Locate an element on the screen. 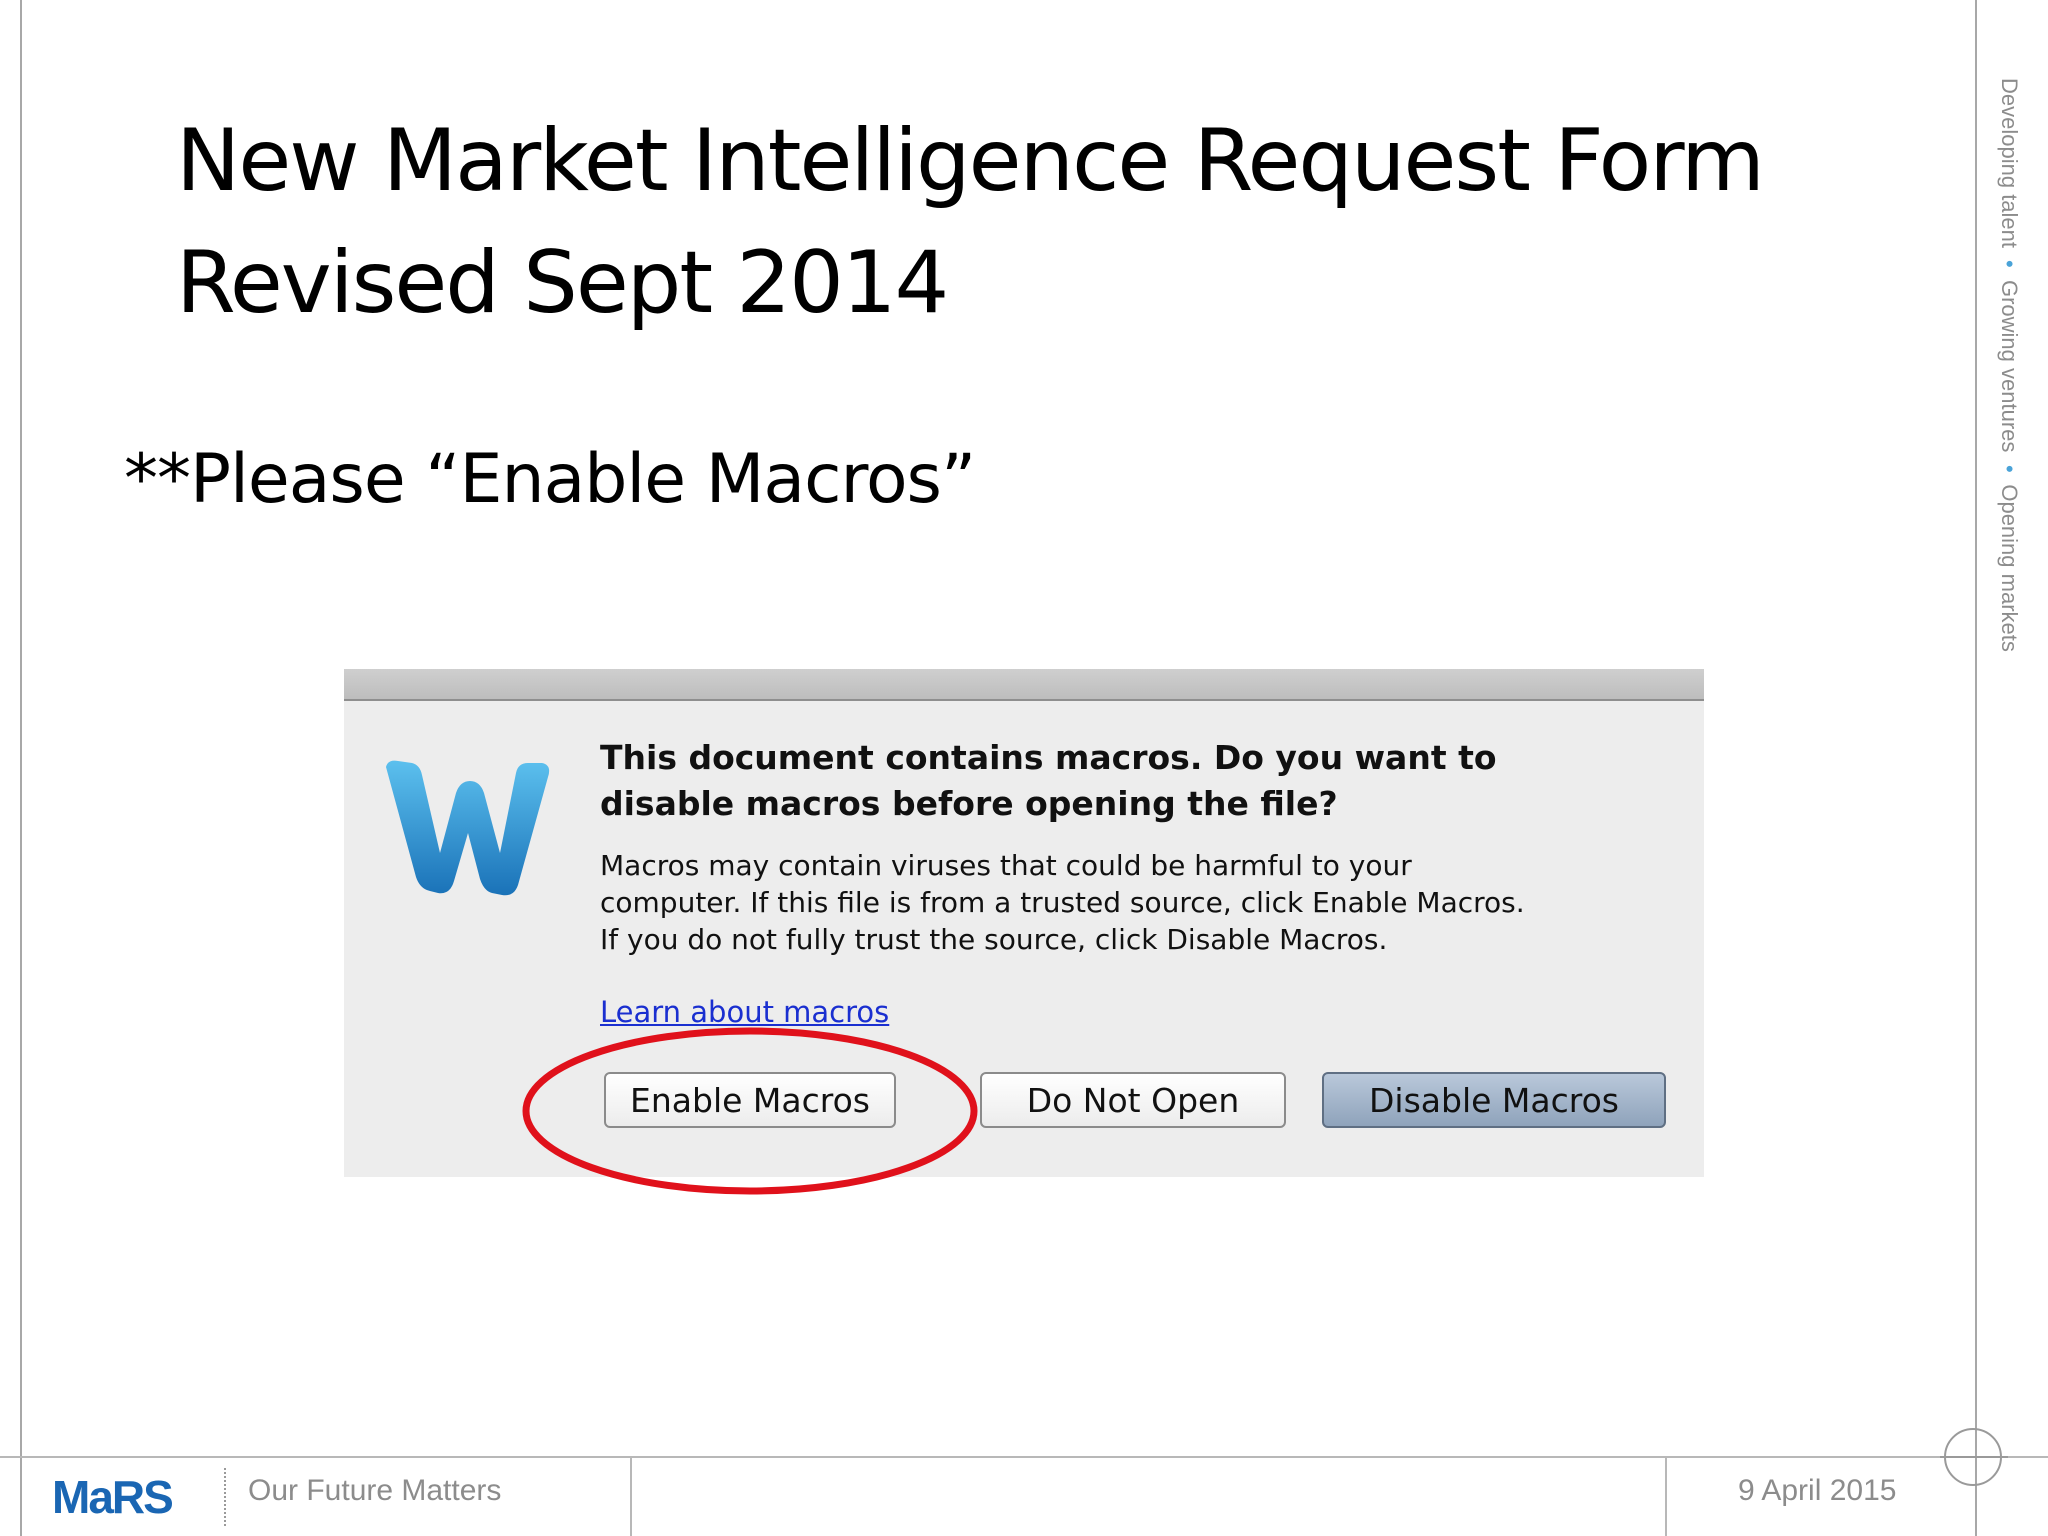 This screenshot has width=2048, height=1536. footer-date: 9 April 2015 is located at coordinates (1817, 1490).